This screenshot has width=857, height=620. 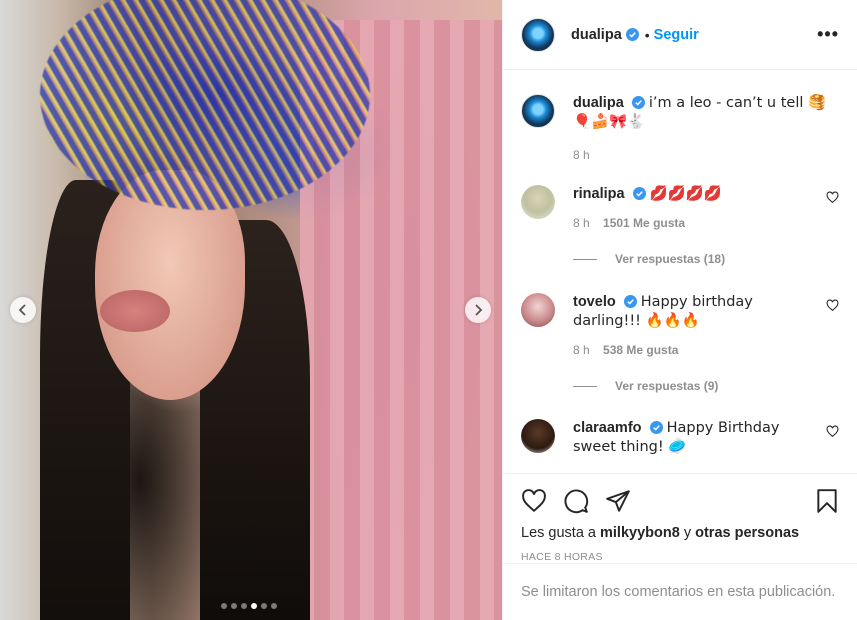 I want to click on comment-username: rinalipa, so click(x=599, y=194).